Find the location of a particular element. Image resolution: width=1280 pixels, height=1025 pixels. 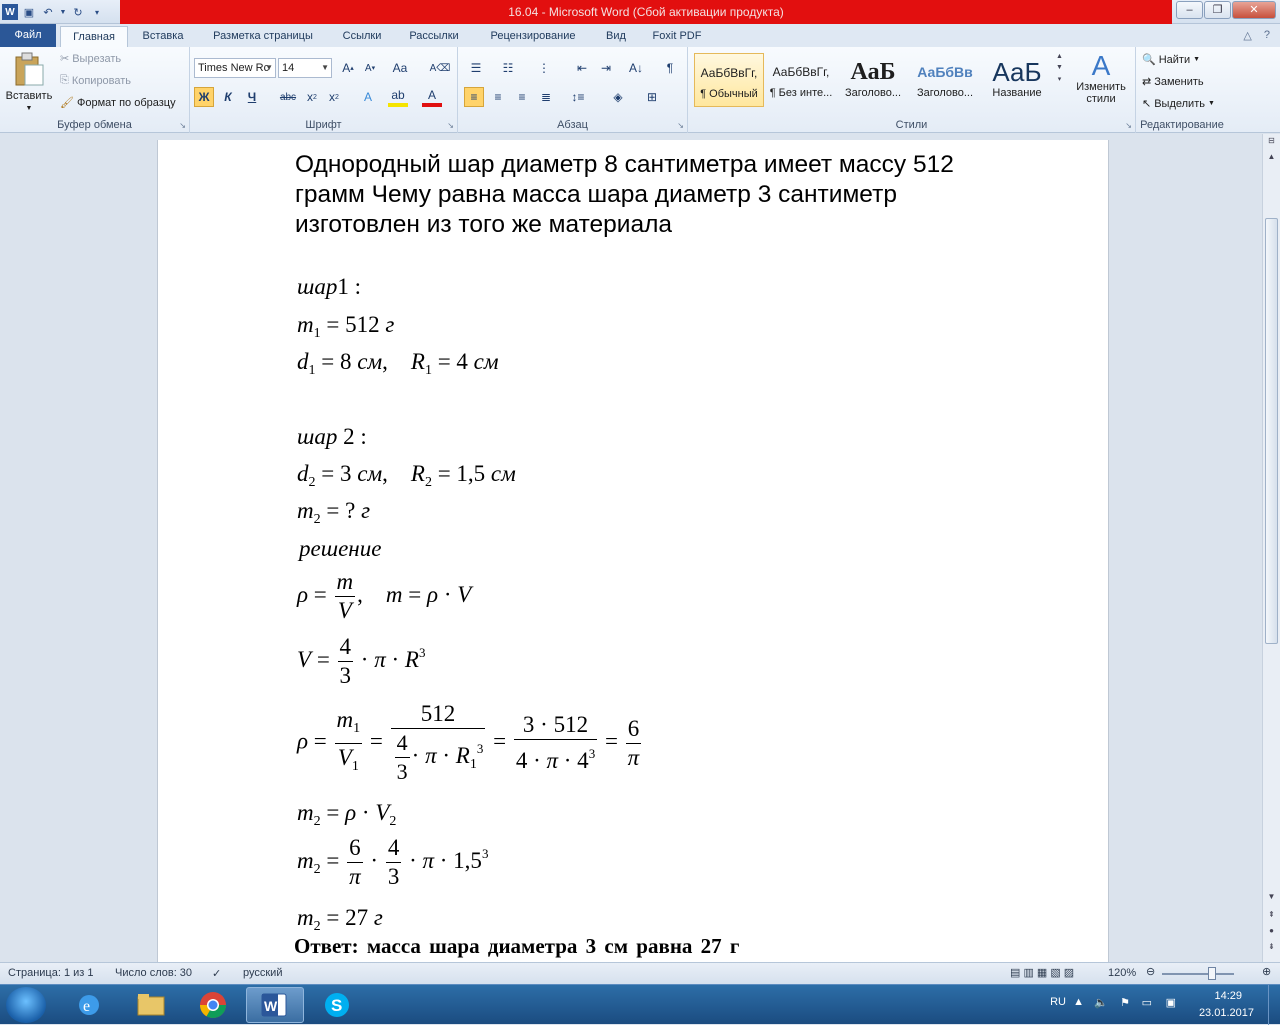

change-styles-button: A Изменить стили is located at coordinates (1101, 78).